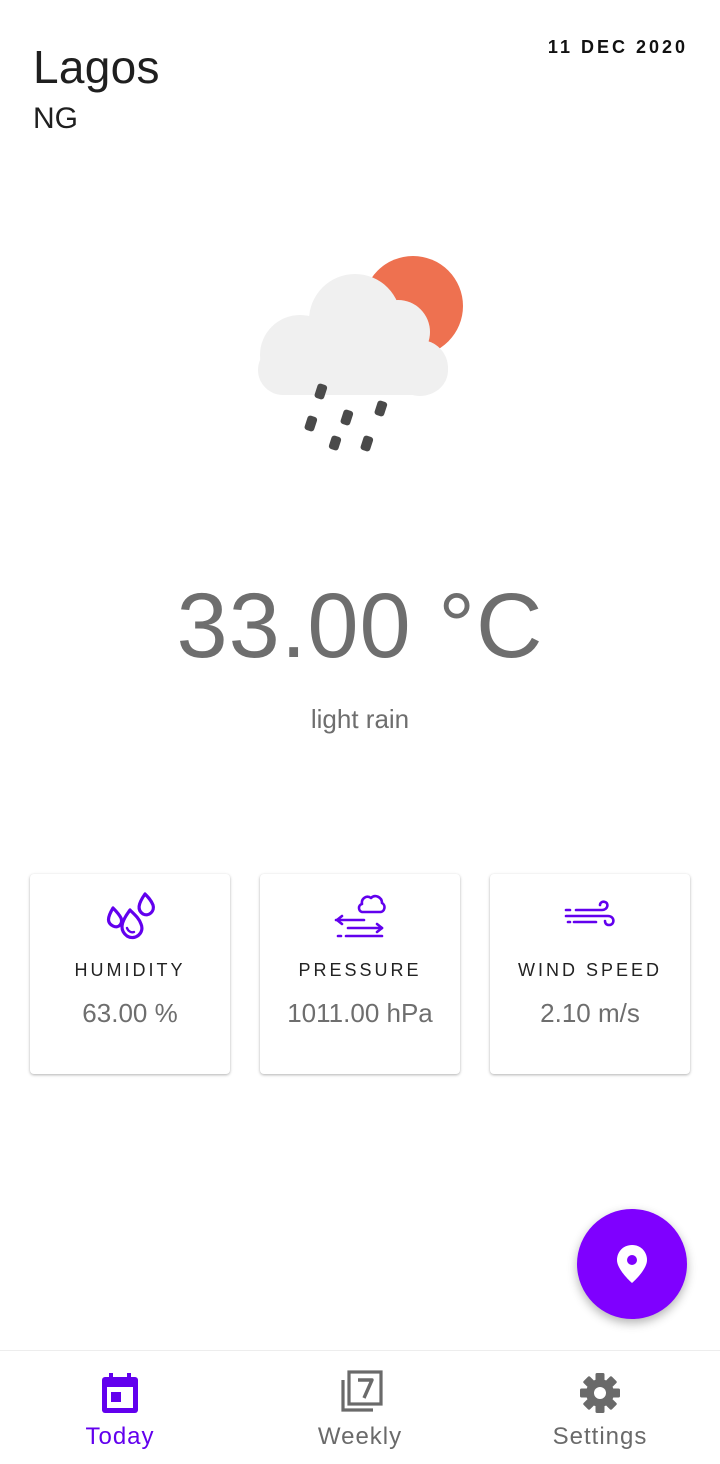  I want to click on bottom-navigation: Today Weekly Settings, so click(360, 1407).